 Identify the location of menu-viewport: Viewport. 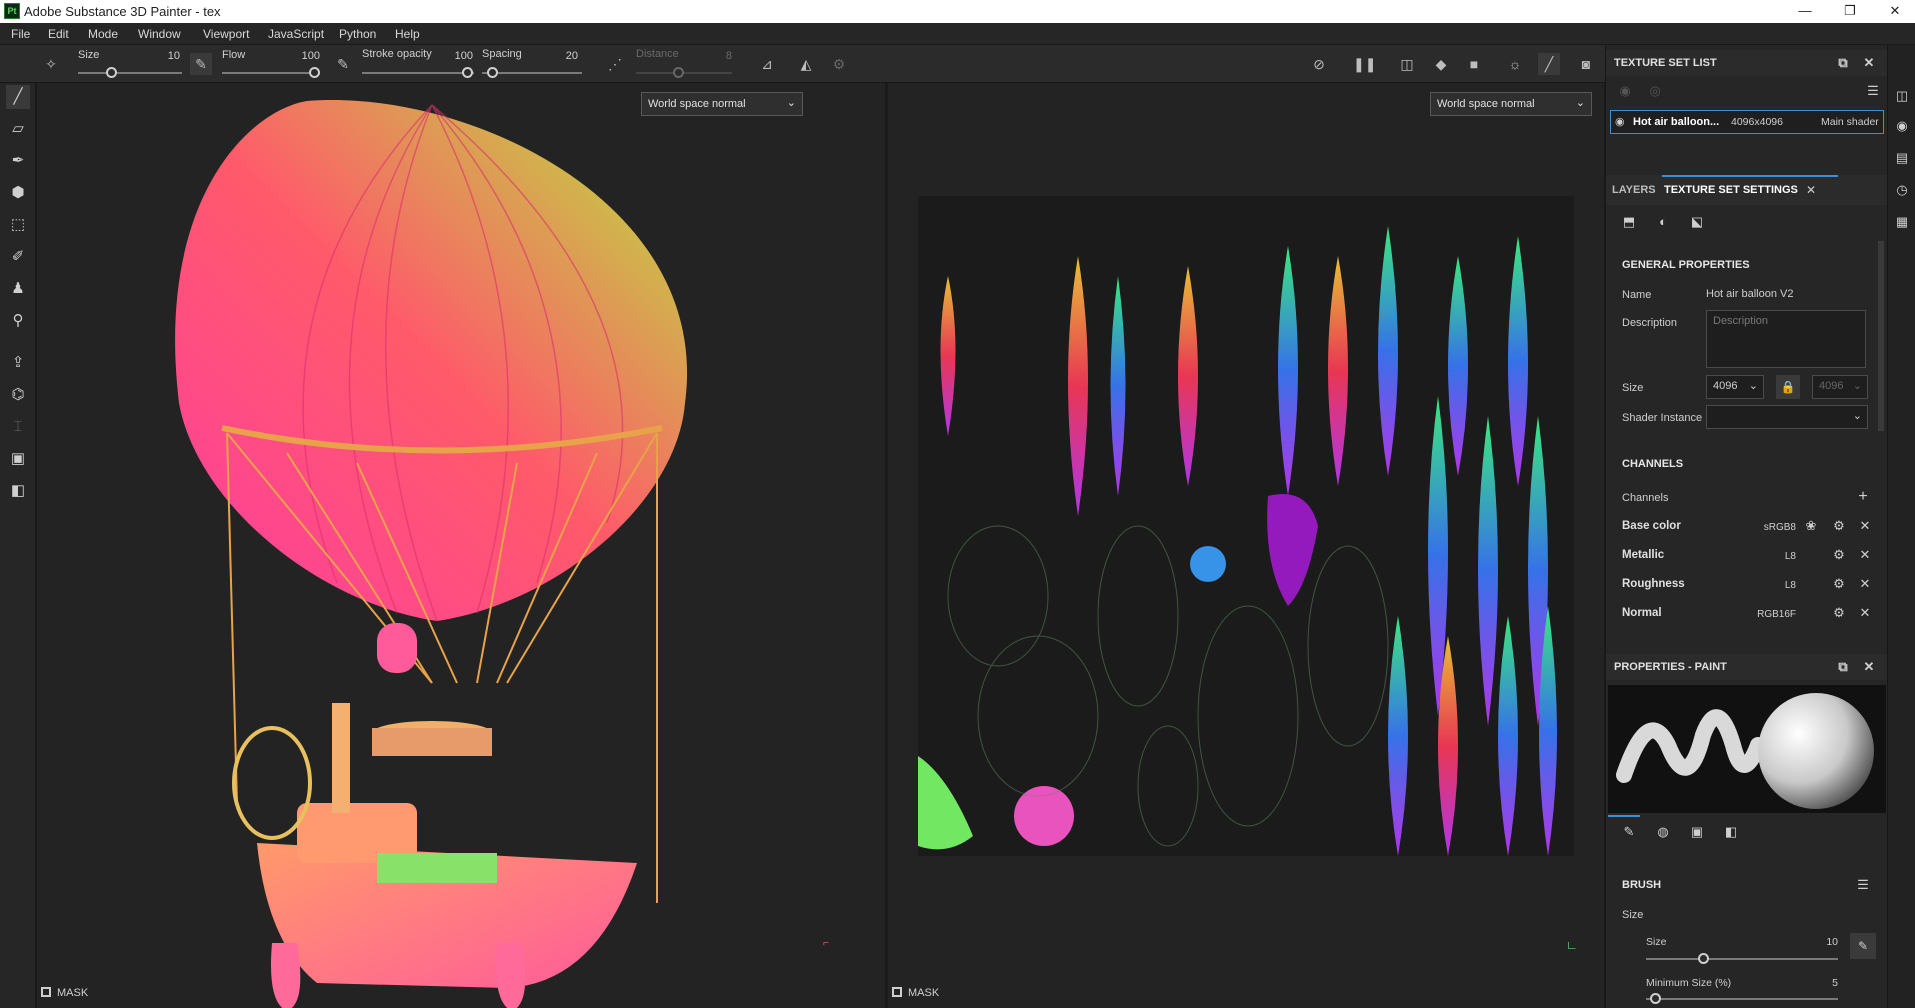
(226, 34).